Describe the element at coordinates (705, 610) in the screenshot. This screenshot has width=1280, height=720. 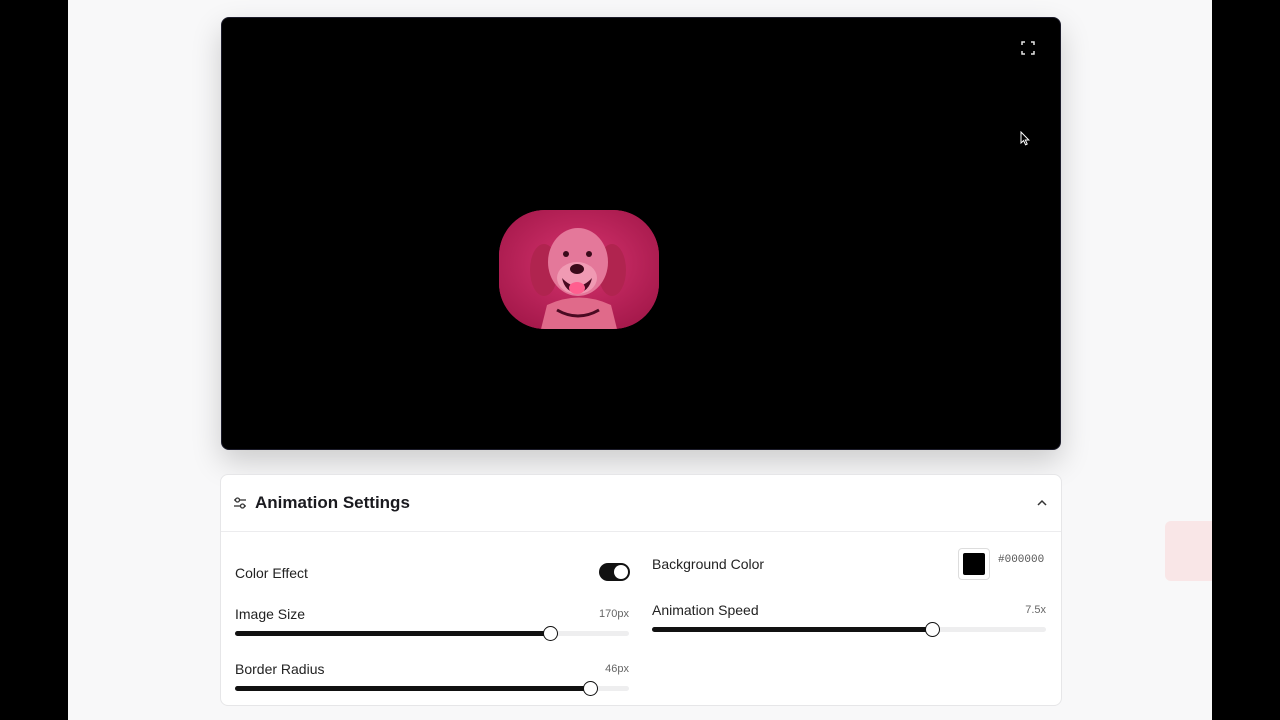
I see `animation-speed-label: Animation Speed` at that location.